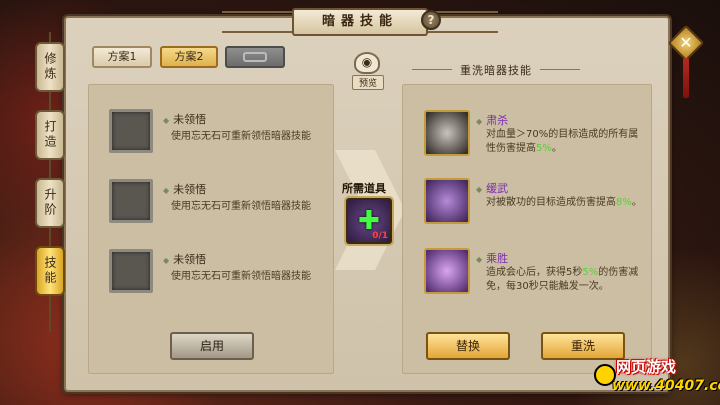 The image size is (720, 405). I want to click on scheme-tab-locked, so click(255, 57).